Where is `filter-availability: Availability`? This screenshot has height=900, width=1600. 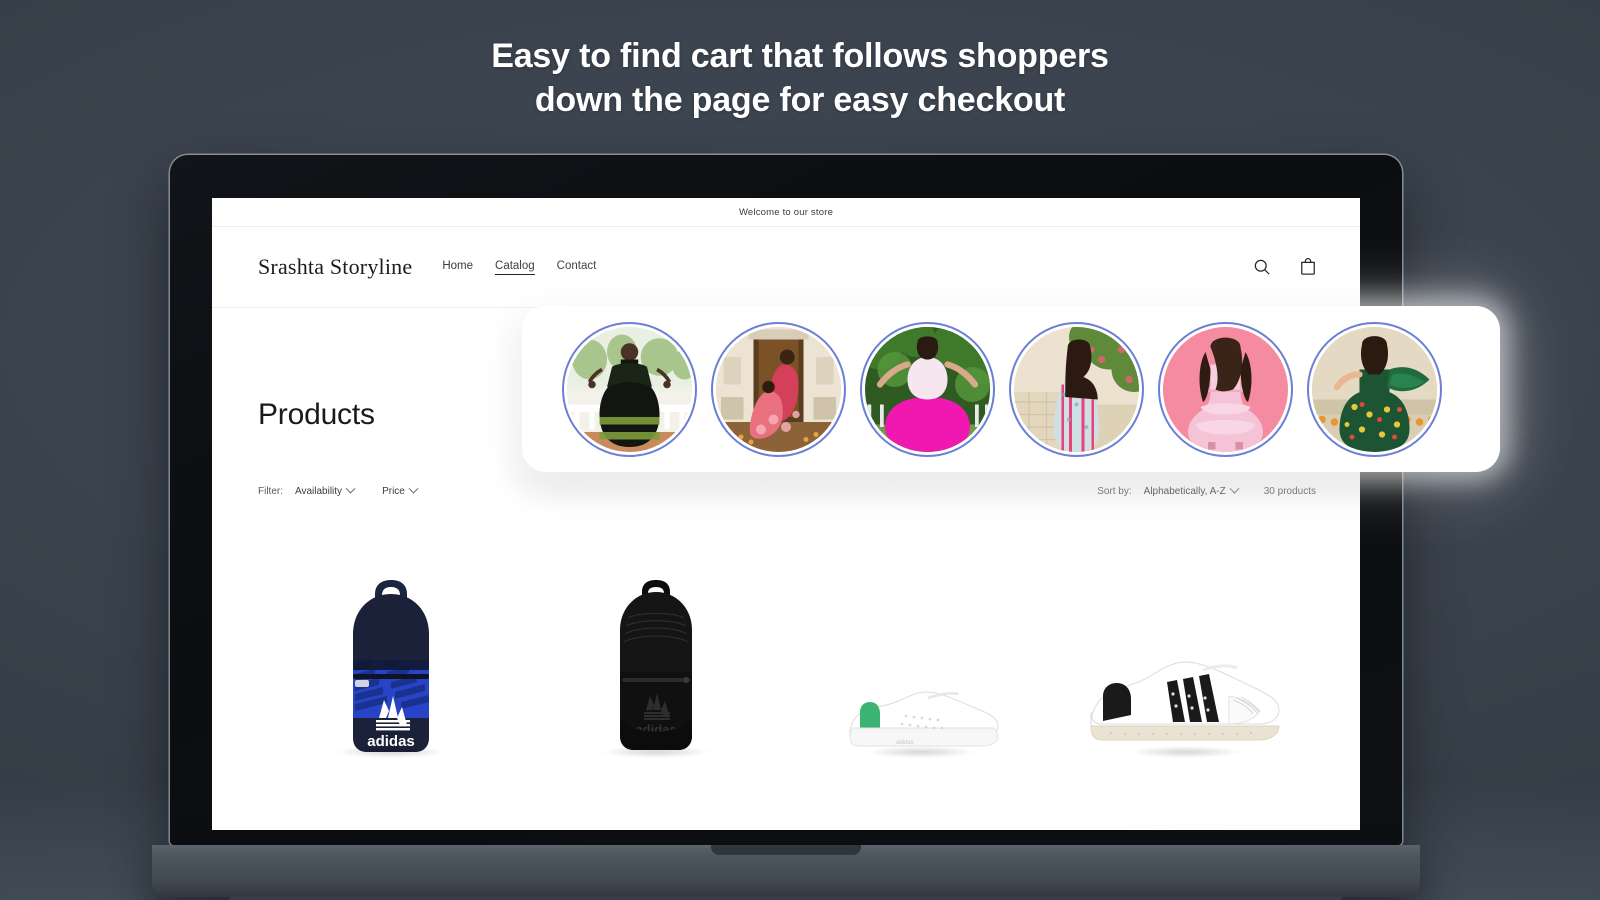 filter-availability: Availability is located at coordinates (325, 490).